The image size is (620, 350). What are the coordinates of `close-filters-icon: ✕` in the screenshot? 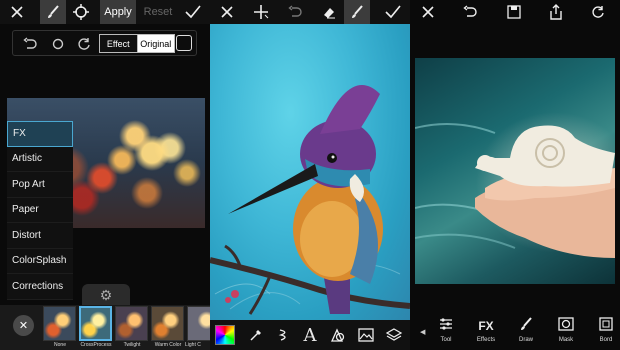 It's located at (23, 325).